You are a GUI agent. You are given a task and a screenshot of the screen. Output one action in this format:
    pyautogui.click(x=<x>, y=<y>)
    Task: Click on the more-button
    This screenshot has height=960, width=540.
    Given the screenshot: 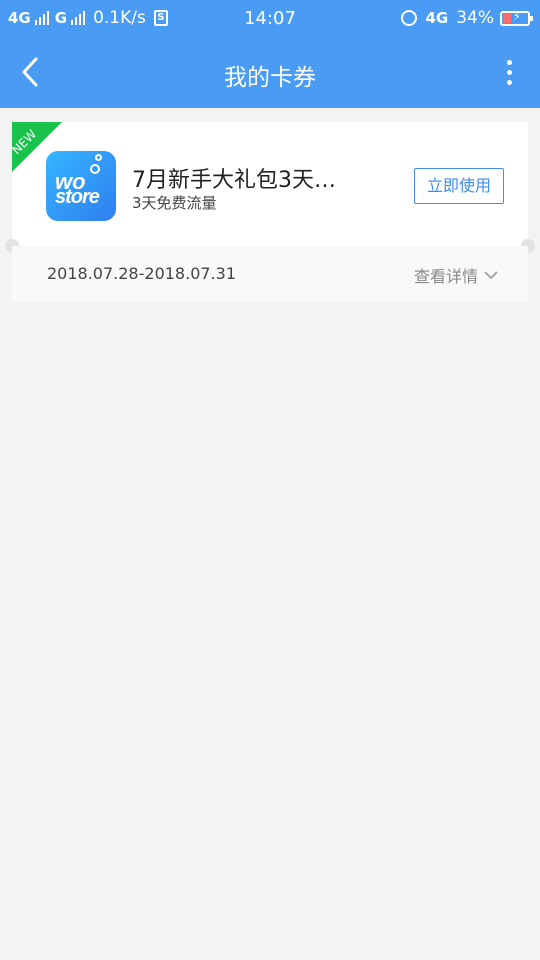 What is the action you would take?
    pyautogui.click(x=510, y=73)
    